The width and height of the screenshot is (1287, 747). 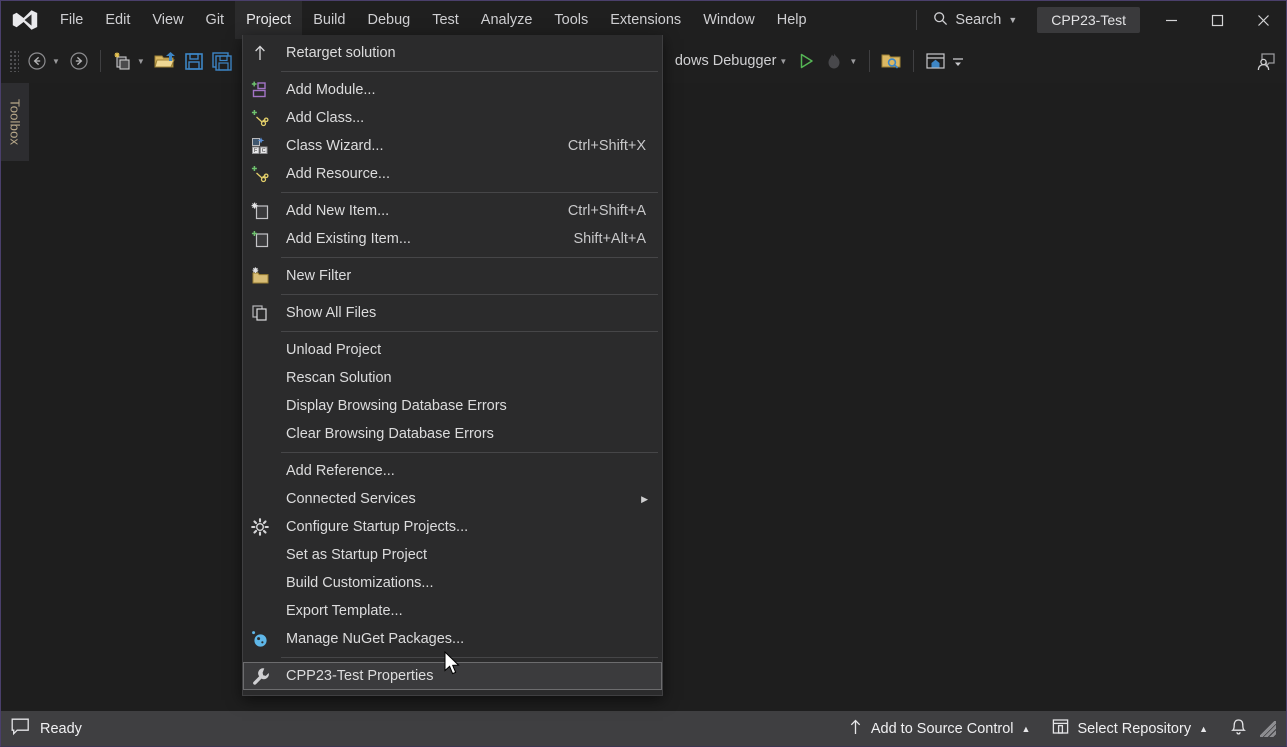 I want to click on menu-item-display-browsing-database-errors: Display Browsing Database Errors, so click(x=452, y=406).